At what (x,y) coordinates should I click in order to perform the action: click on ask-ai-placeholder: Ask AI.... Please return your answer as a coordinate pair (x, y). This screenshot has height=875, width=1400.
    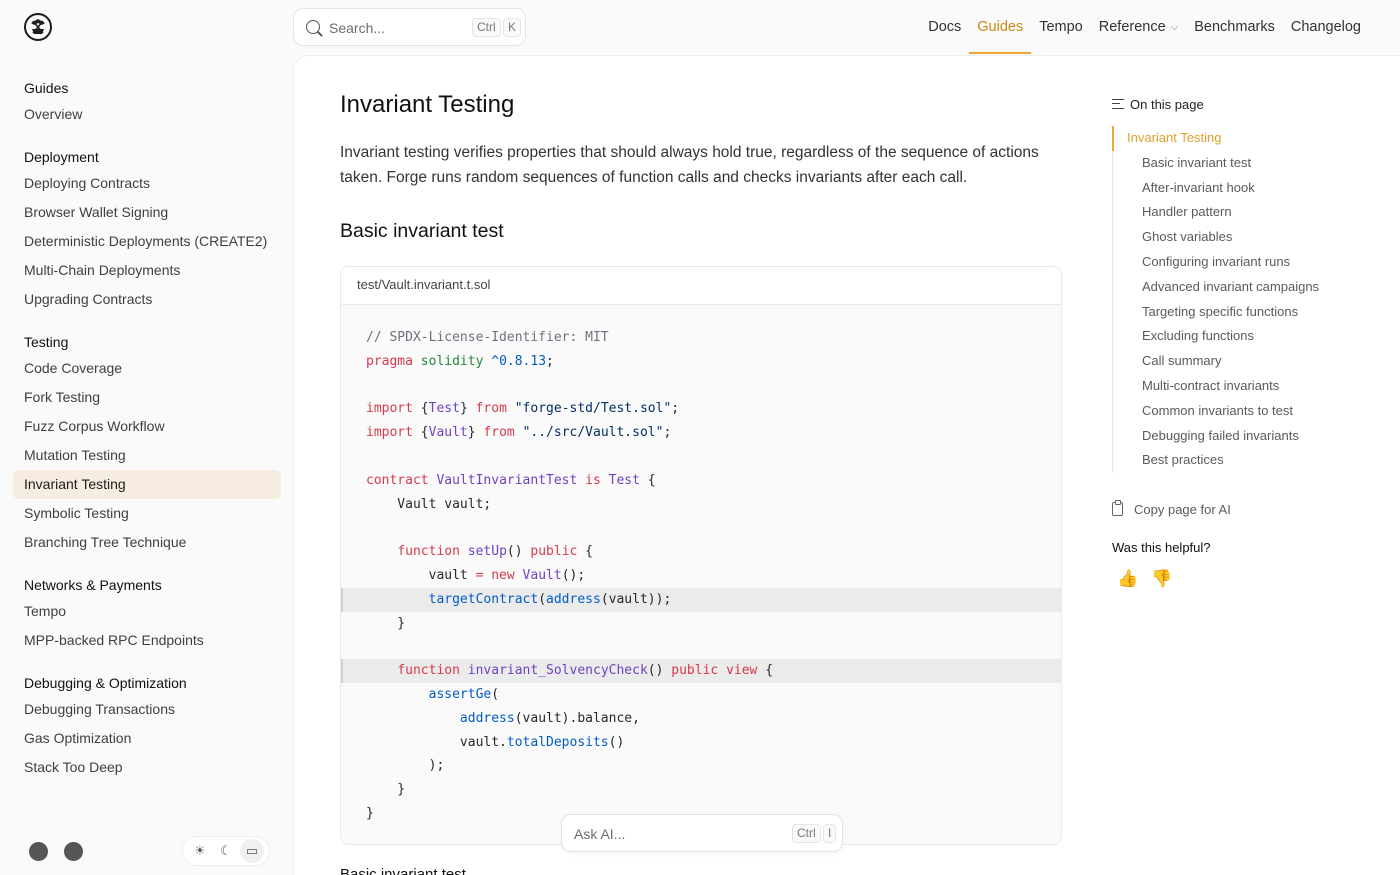
    Looking at the image, I should click on (600, 834).